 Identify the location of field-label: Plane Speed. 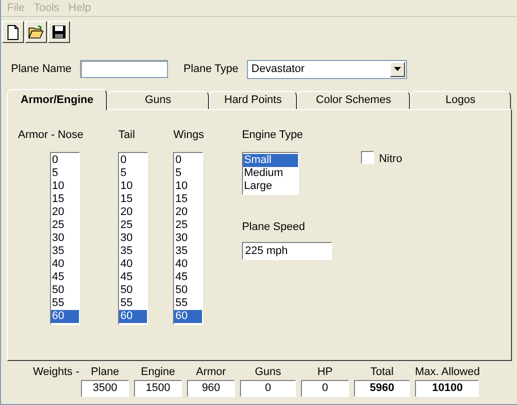
(274, 227).